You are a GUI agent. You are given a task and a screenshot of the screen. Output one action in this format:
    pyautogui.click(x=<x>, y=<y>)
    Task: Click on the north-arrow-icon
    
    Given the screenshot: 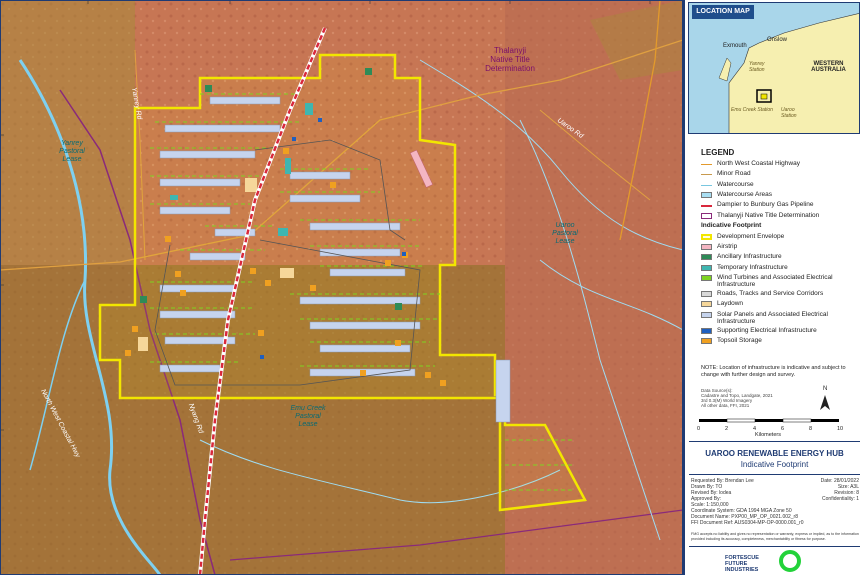 What is the action you would take?
    pyautogui.click(x=825, y=402)
    